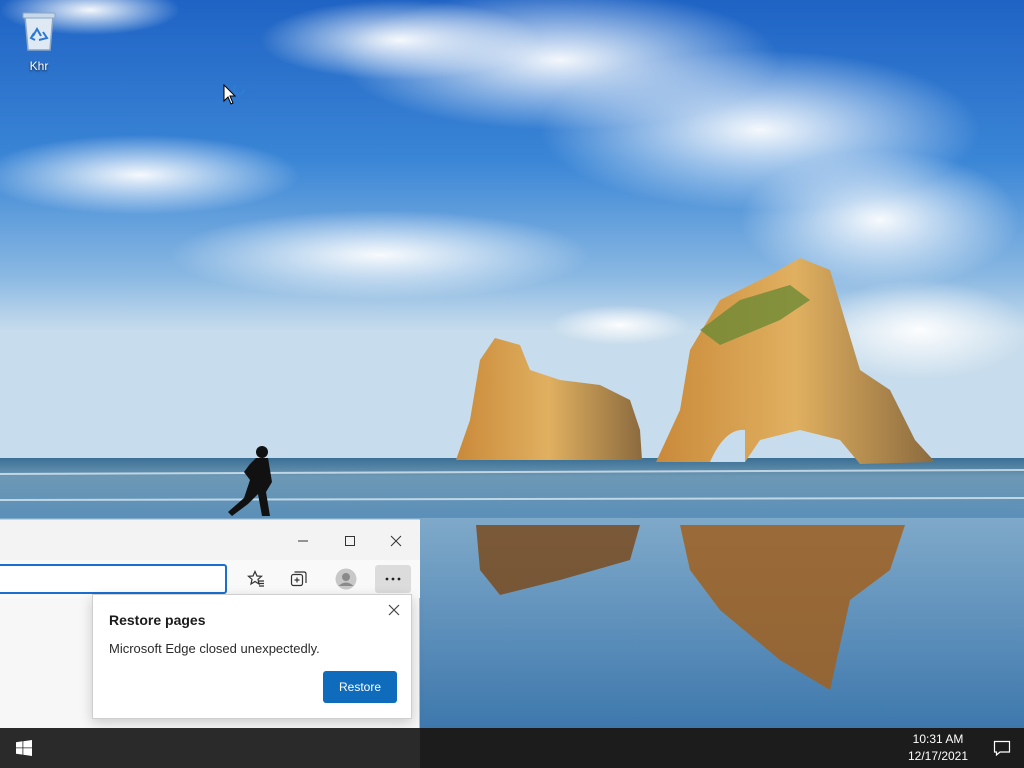 This screenshot has width=1024, height=768. I want to click on more-icon, so click(393, 579).